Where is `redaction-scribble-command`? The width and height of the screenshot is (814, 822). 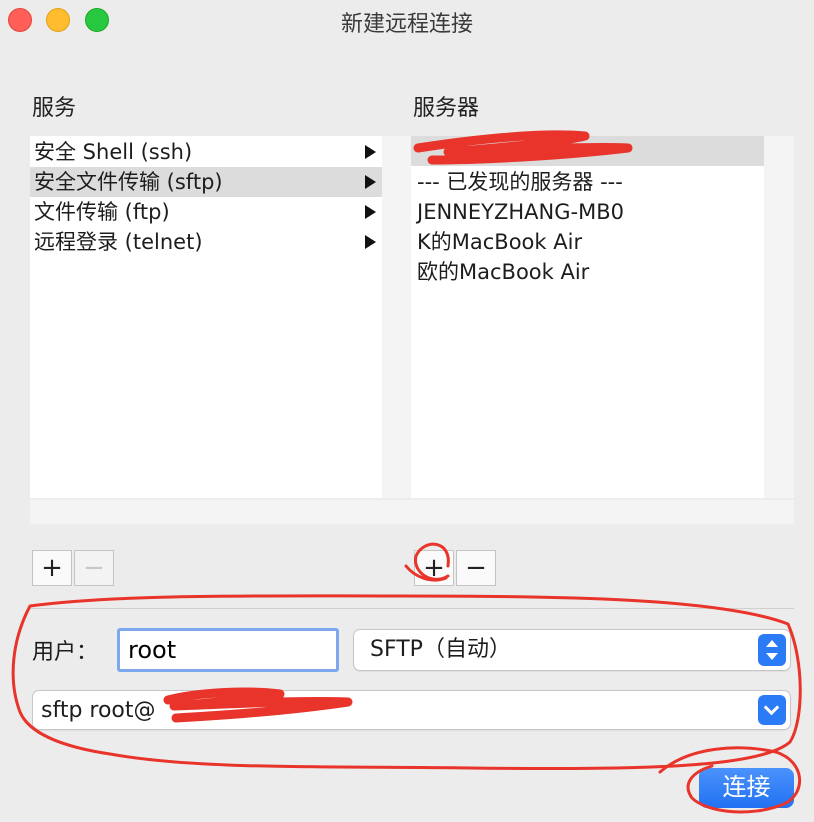
redaction-scribble-command is located at coordinates (258, 705).